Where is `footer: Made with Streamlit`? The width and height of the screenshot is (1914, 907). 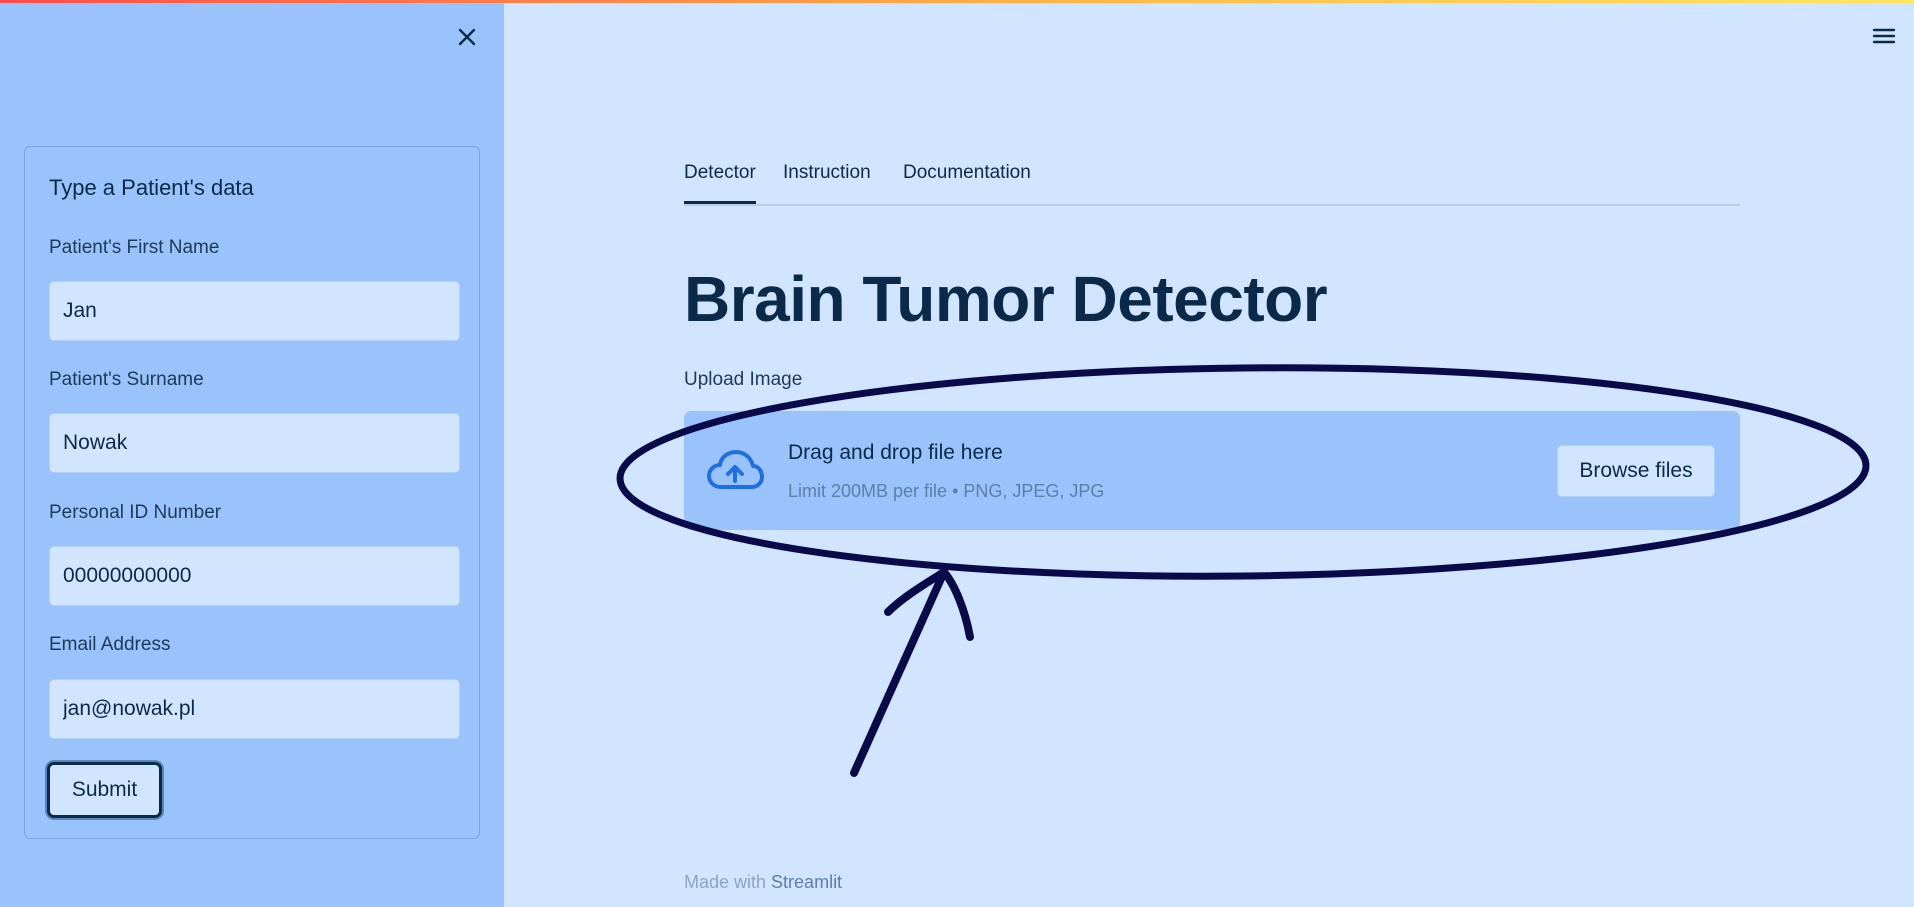
footer: Made with Streamlit is located at coordinates (763, 882).